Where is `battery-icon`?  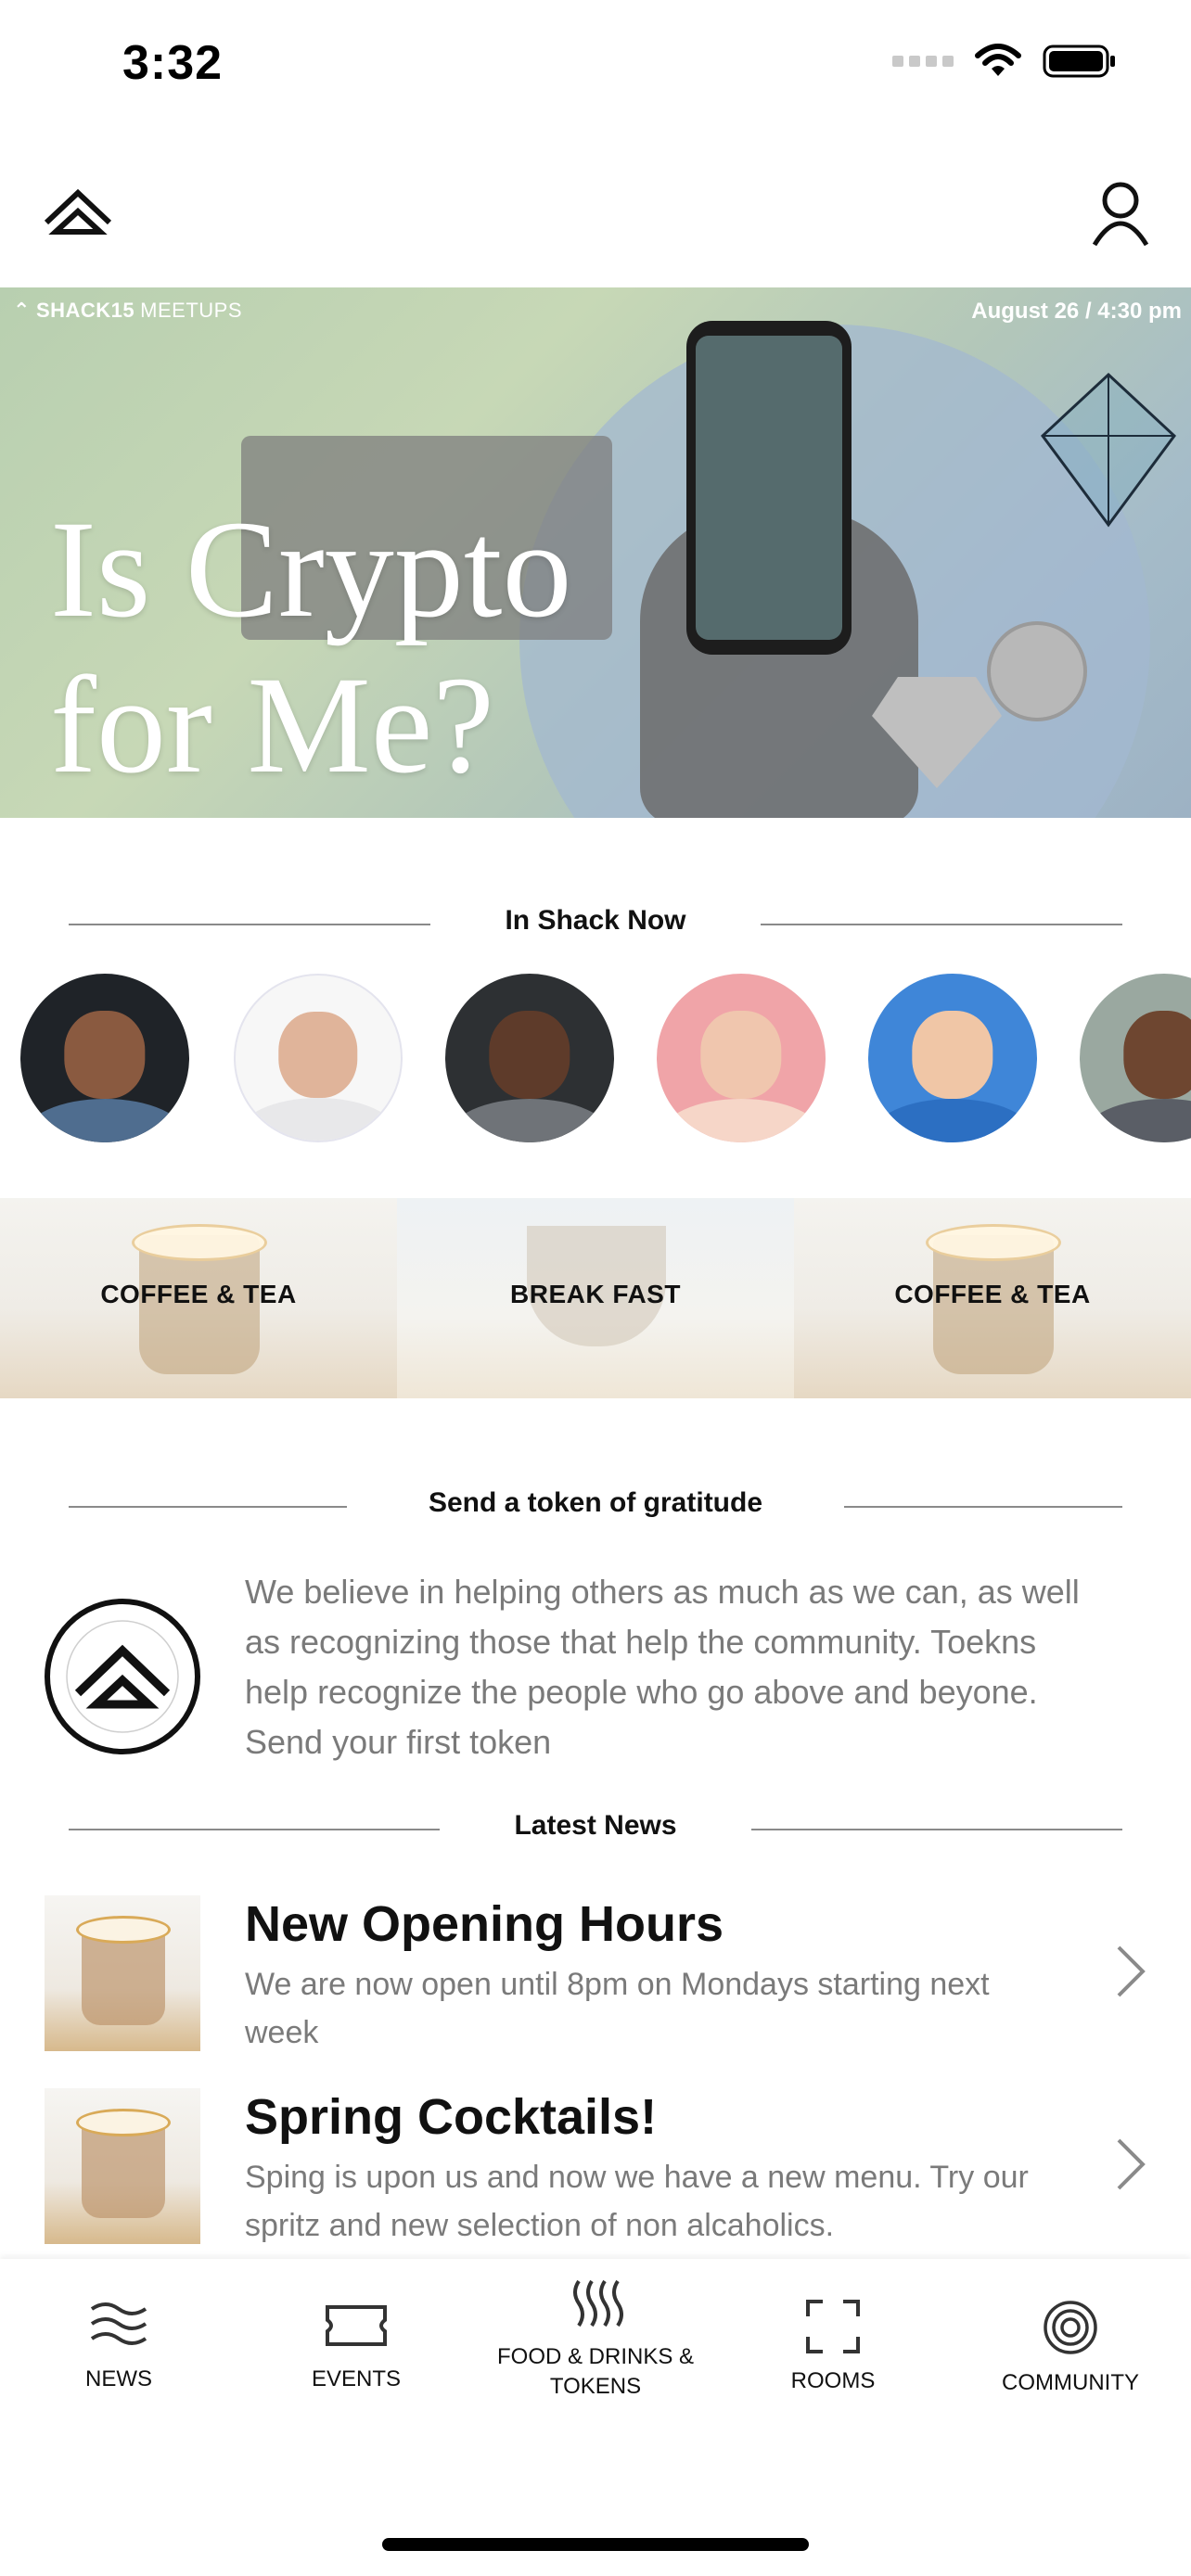
battery-icon is located at coordinates (1079, 61).